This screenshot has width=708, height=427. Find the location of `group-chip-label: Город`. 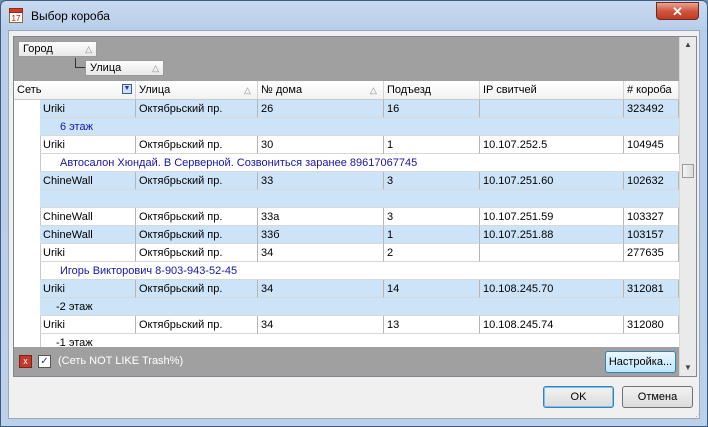

group-chip-label: Город is located at coordinates (38, 49).